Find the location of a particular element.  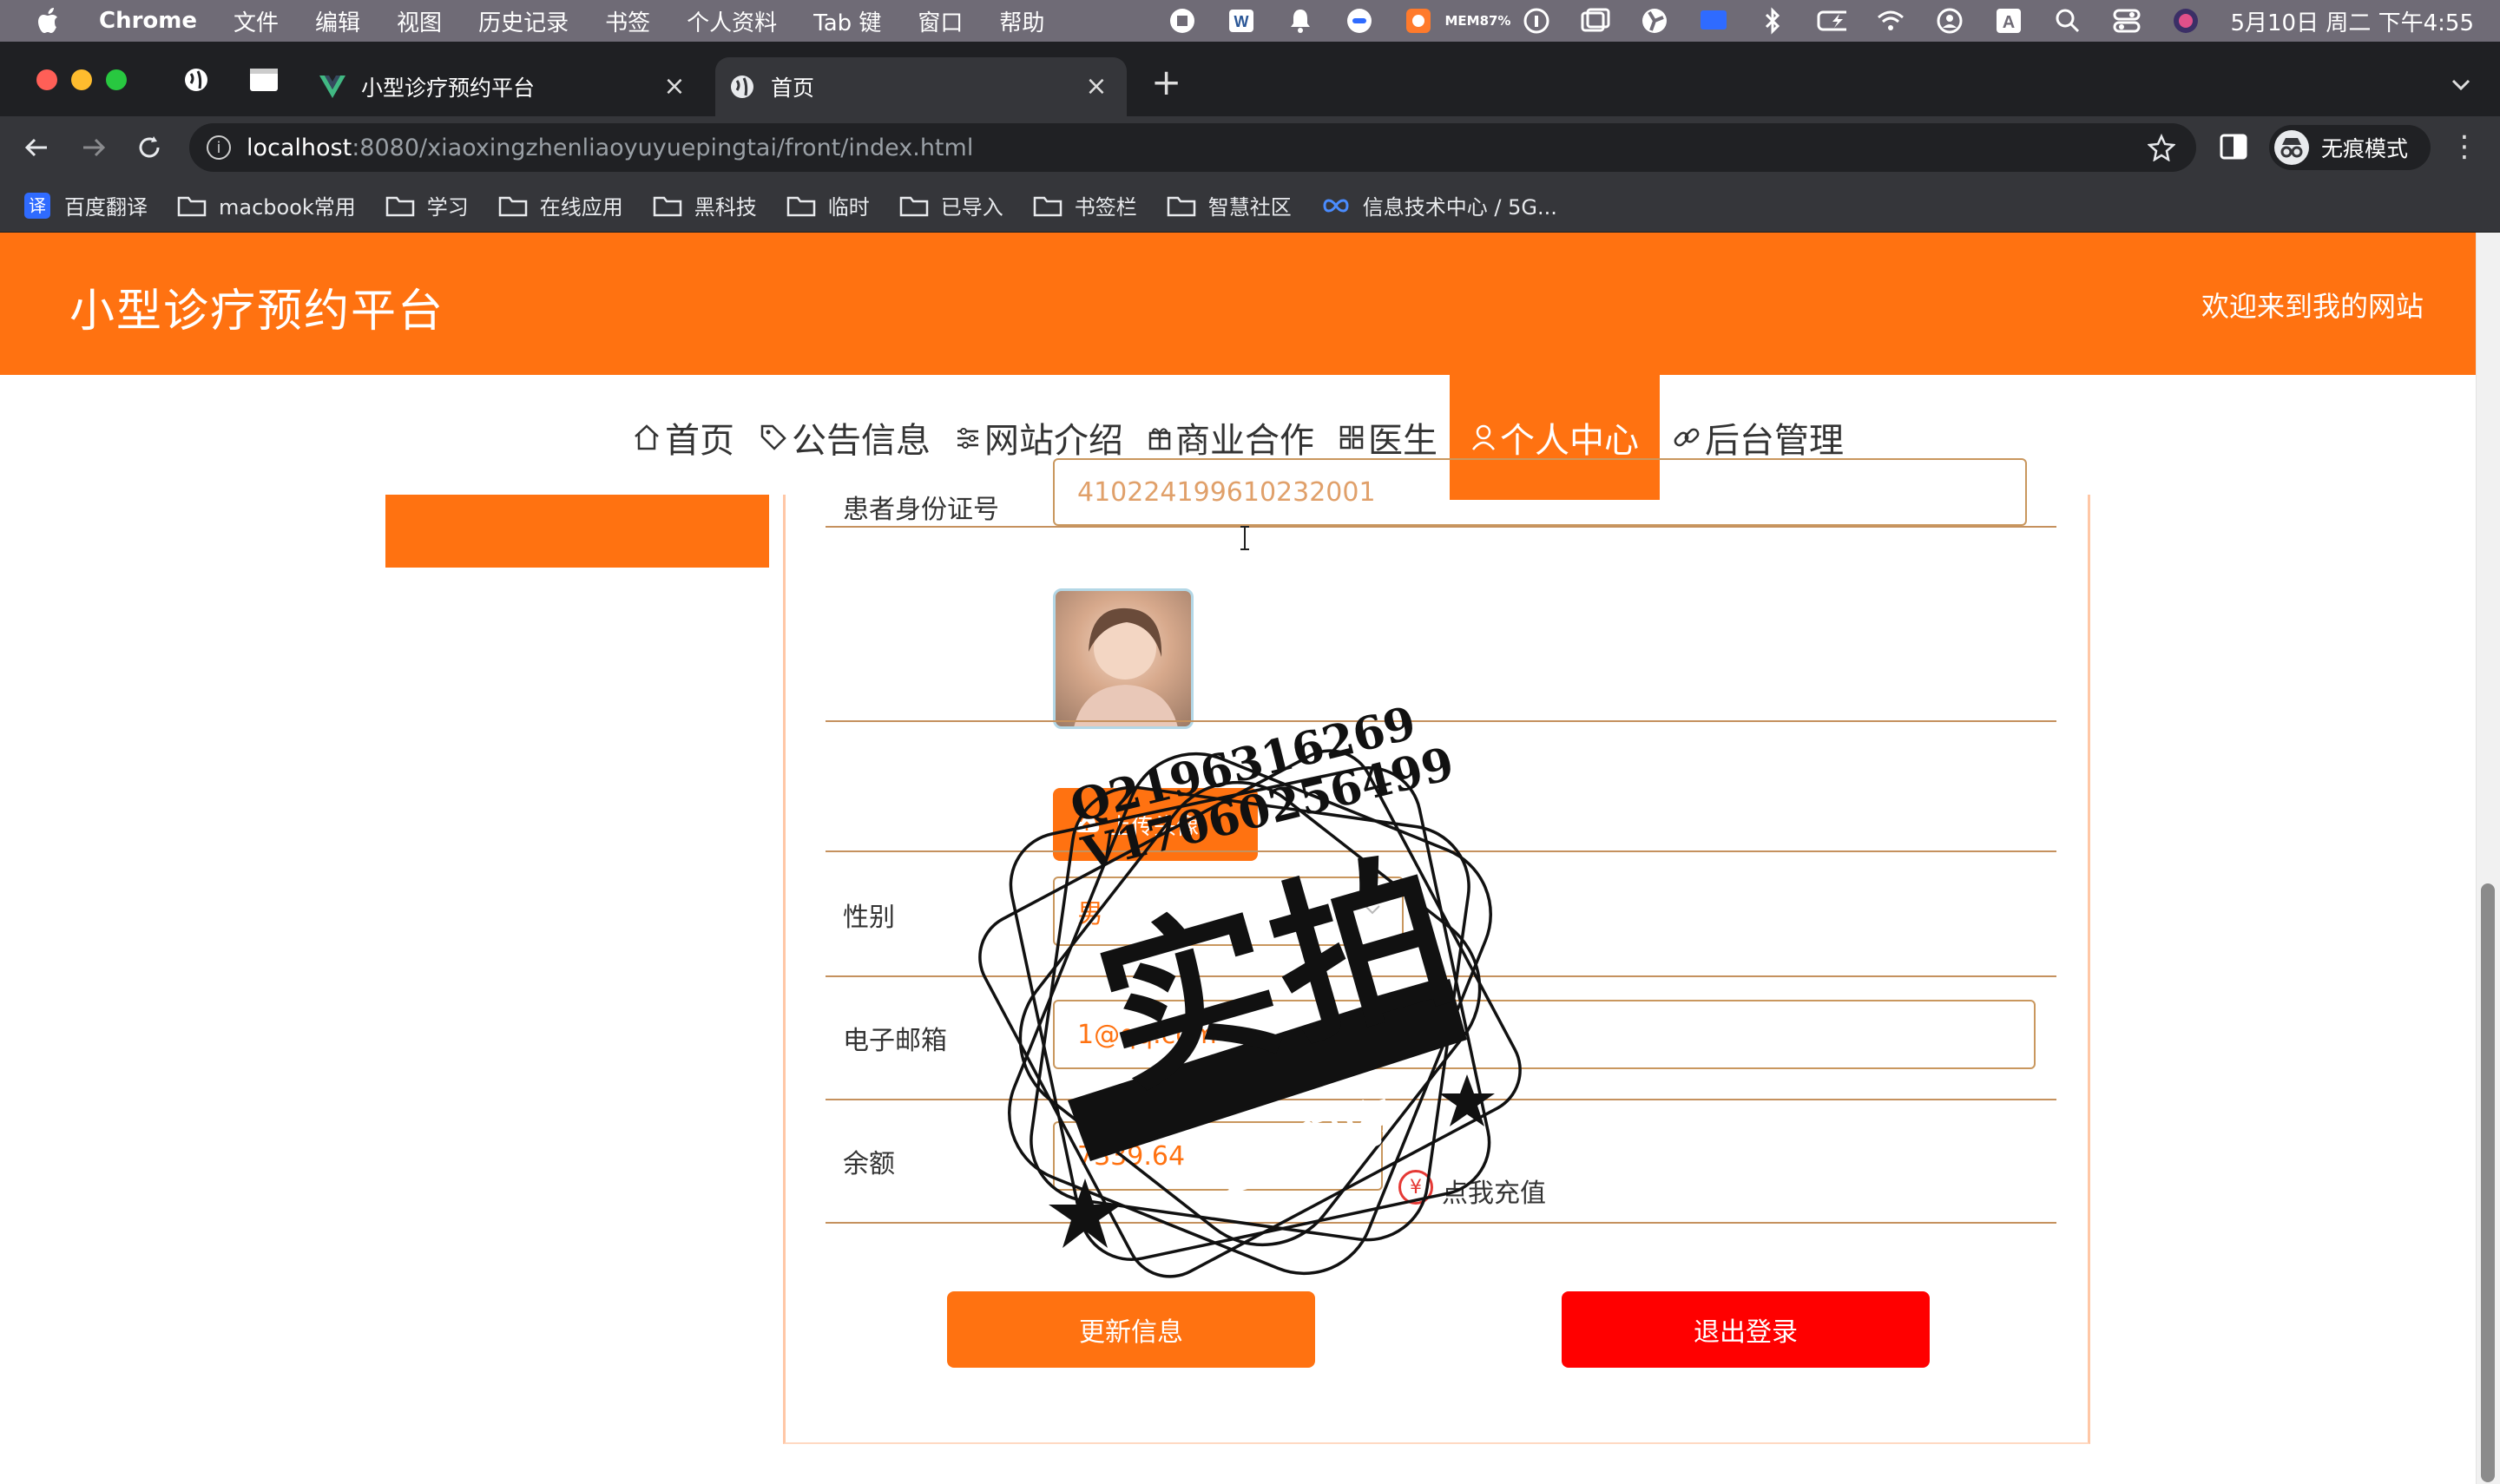

nav-label: 商业合作 is located at coordinates (1244, 441).